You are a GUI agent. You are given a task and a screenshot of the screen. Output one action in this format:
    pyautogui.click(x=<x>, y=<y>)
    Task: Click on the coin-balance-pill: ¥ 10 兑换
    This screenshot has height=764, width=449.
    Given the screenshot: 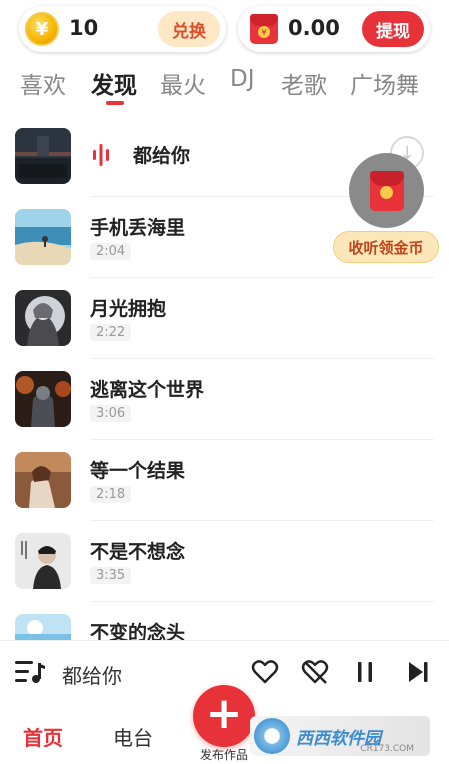 What is the action you would take?
    pyautogui.click(x=122, y=29)
    